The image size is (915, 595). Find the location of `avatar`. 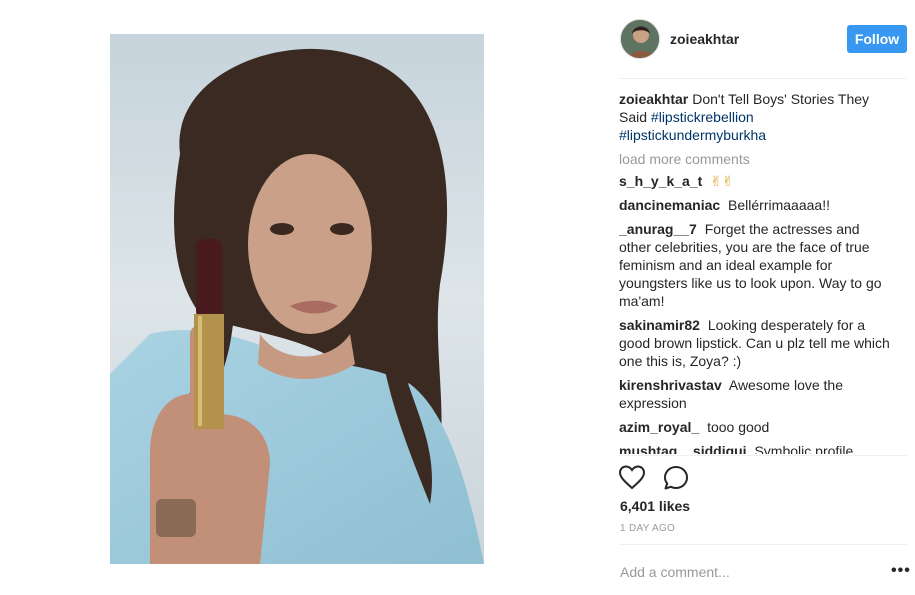

avatar is located at coordinates (640, 39).